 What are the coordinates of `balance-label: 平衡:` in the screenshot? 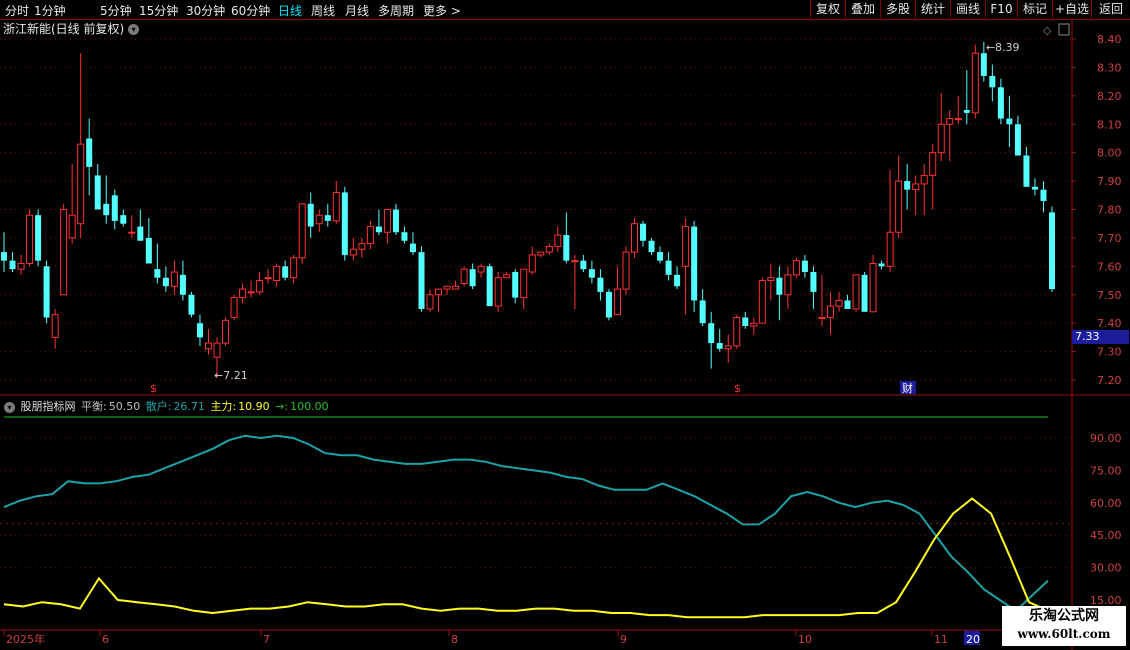 It's located at (94, 406).